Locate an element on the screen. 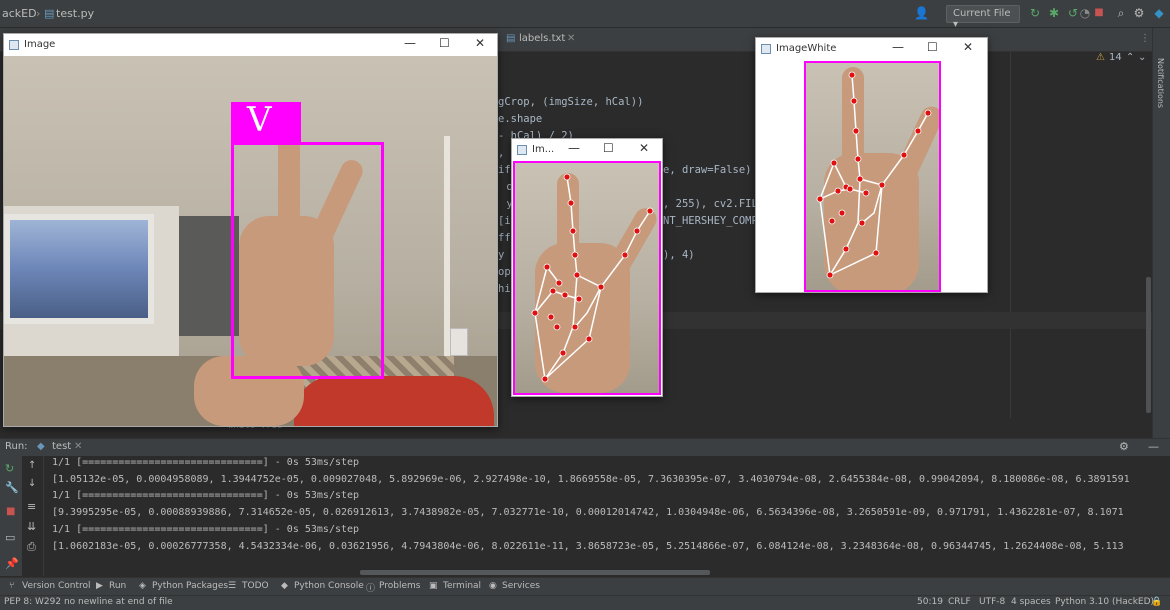 The height and width of the screenshot is (610, 1170). line-separator: CRLF is located at coordinates (959, 602).